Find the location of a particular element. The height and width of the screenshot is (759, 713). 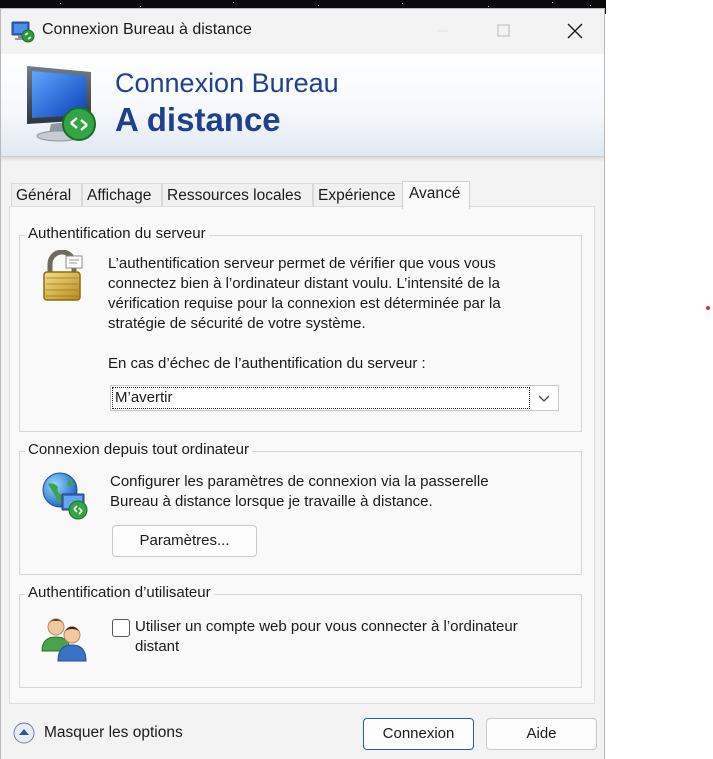

minimize-icon is located at coordinates (443, 31).